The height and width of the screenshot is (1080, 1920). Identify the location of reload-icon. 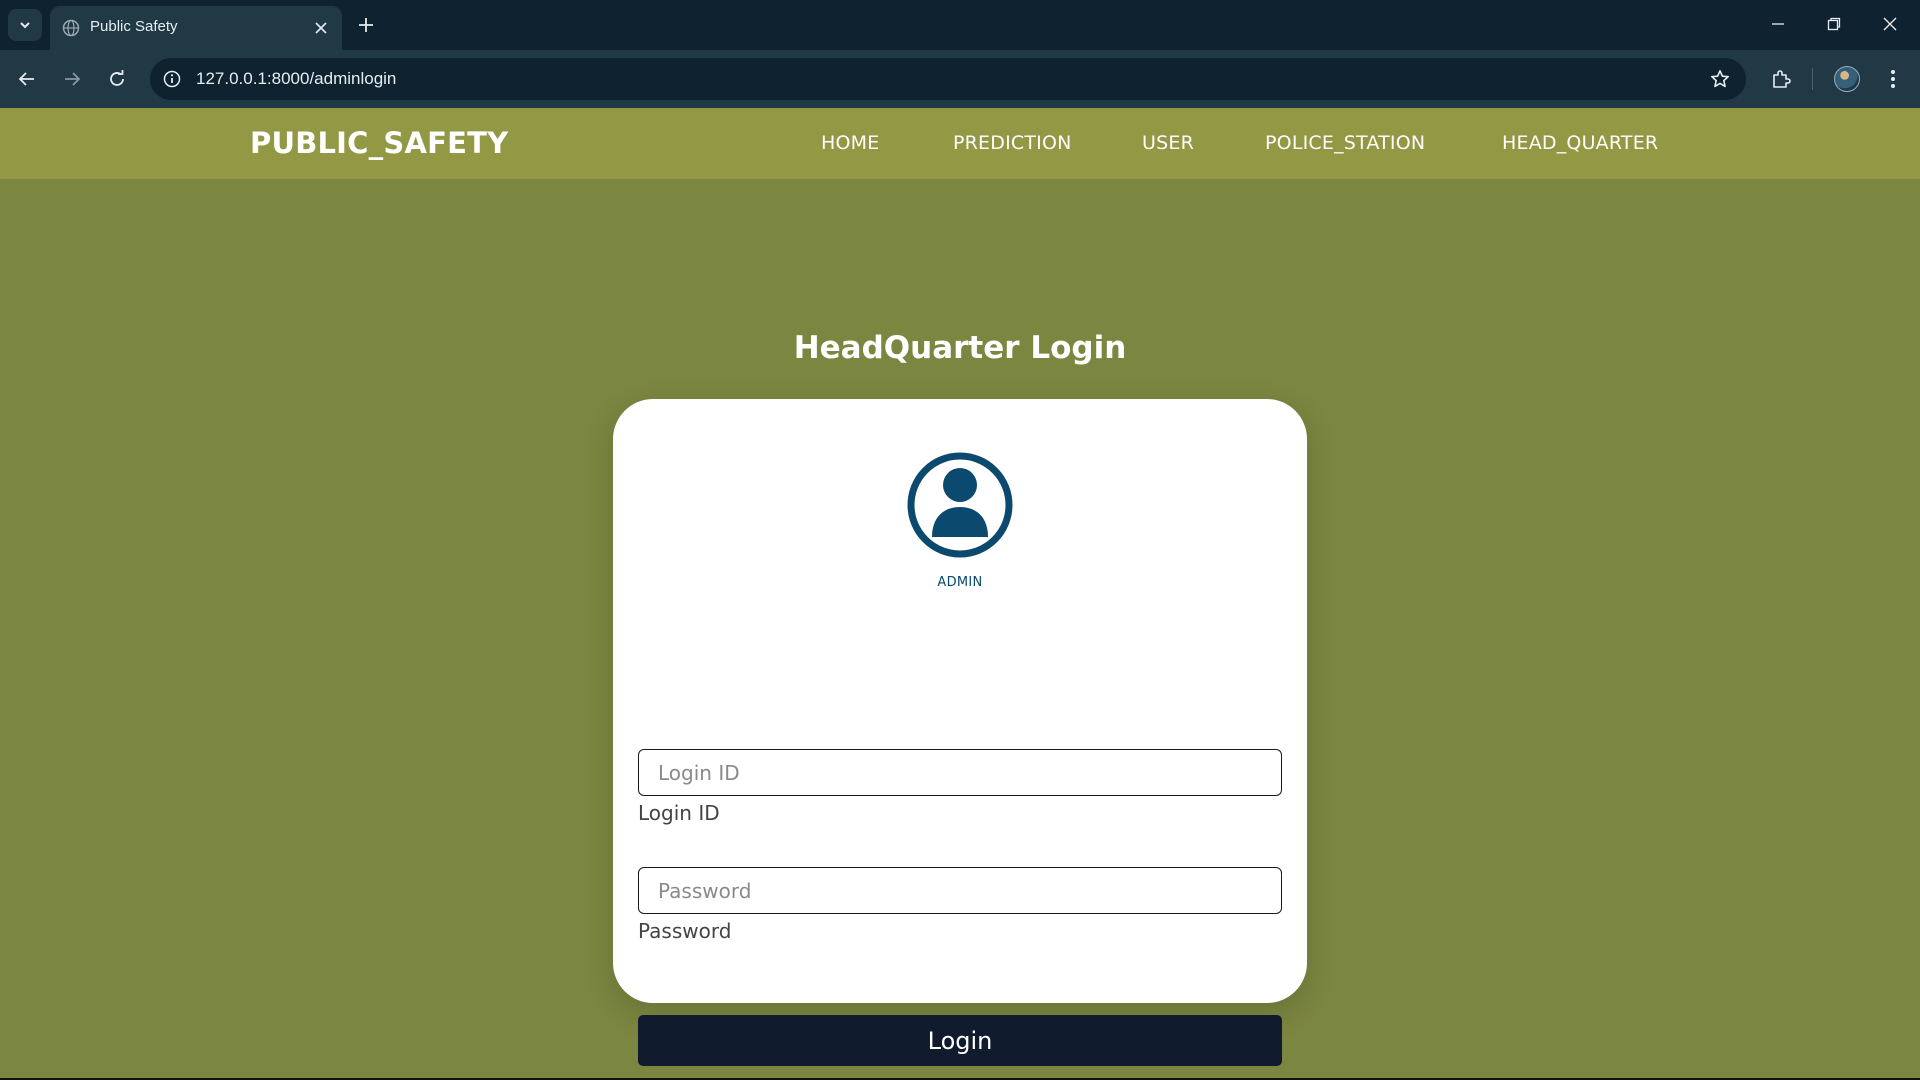
(117, 78).